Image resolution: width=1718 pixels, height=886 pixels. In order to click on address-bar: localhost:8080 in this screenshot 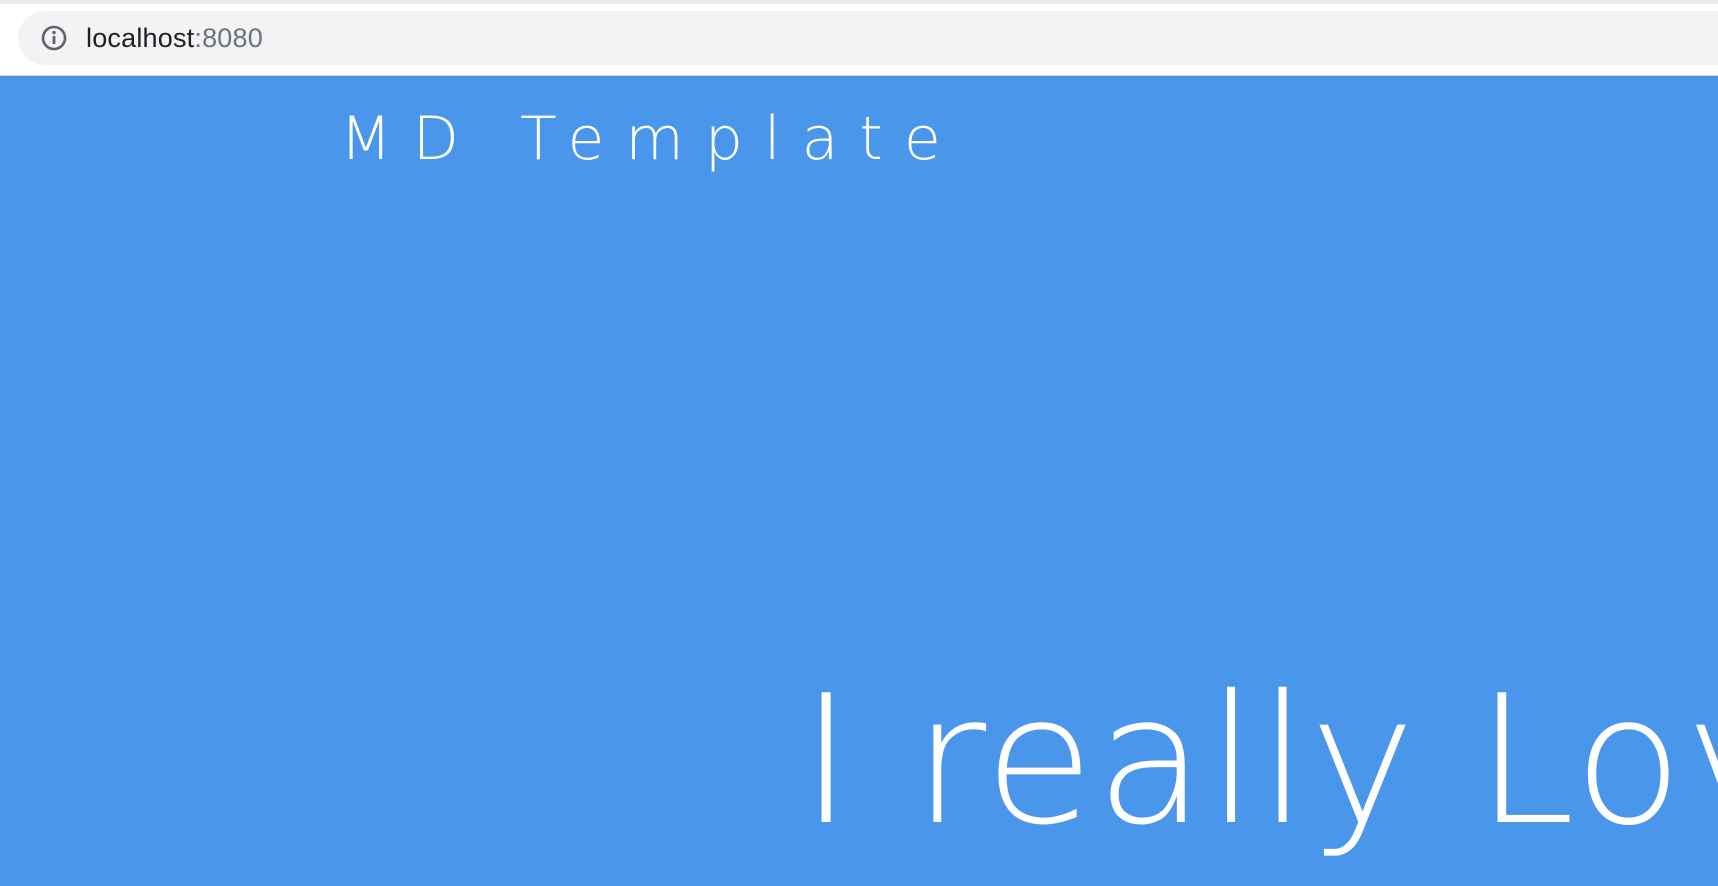, I will do `click(868, 38)`.